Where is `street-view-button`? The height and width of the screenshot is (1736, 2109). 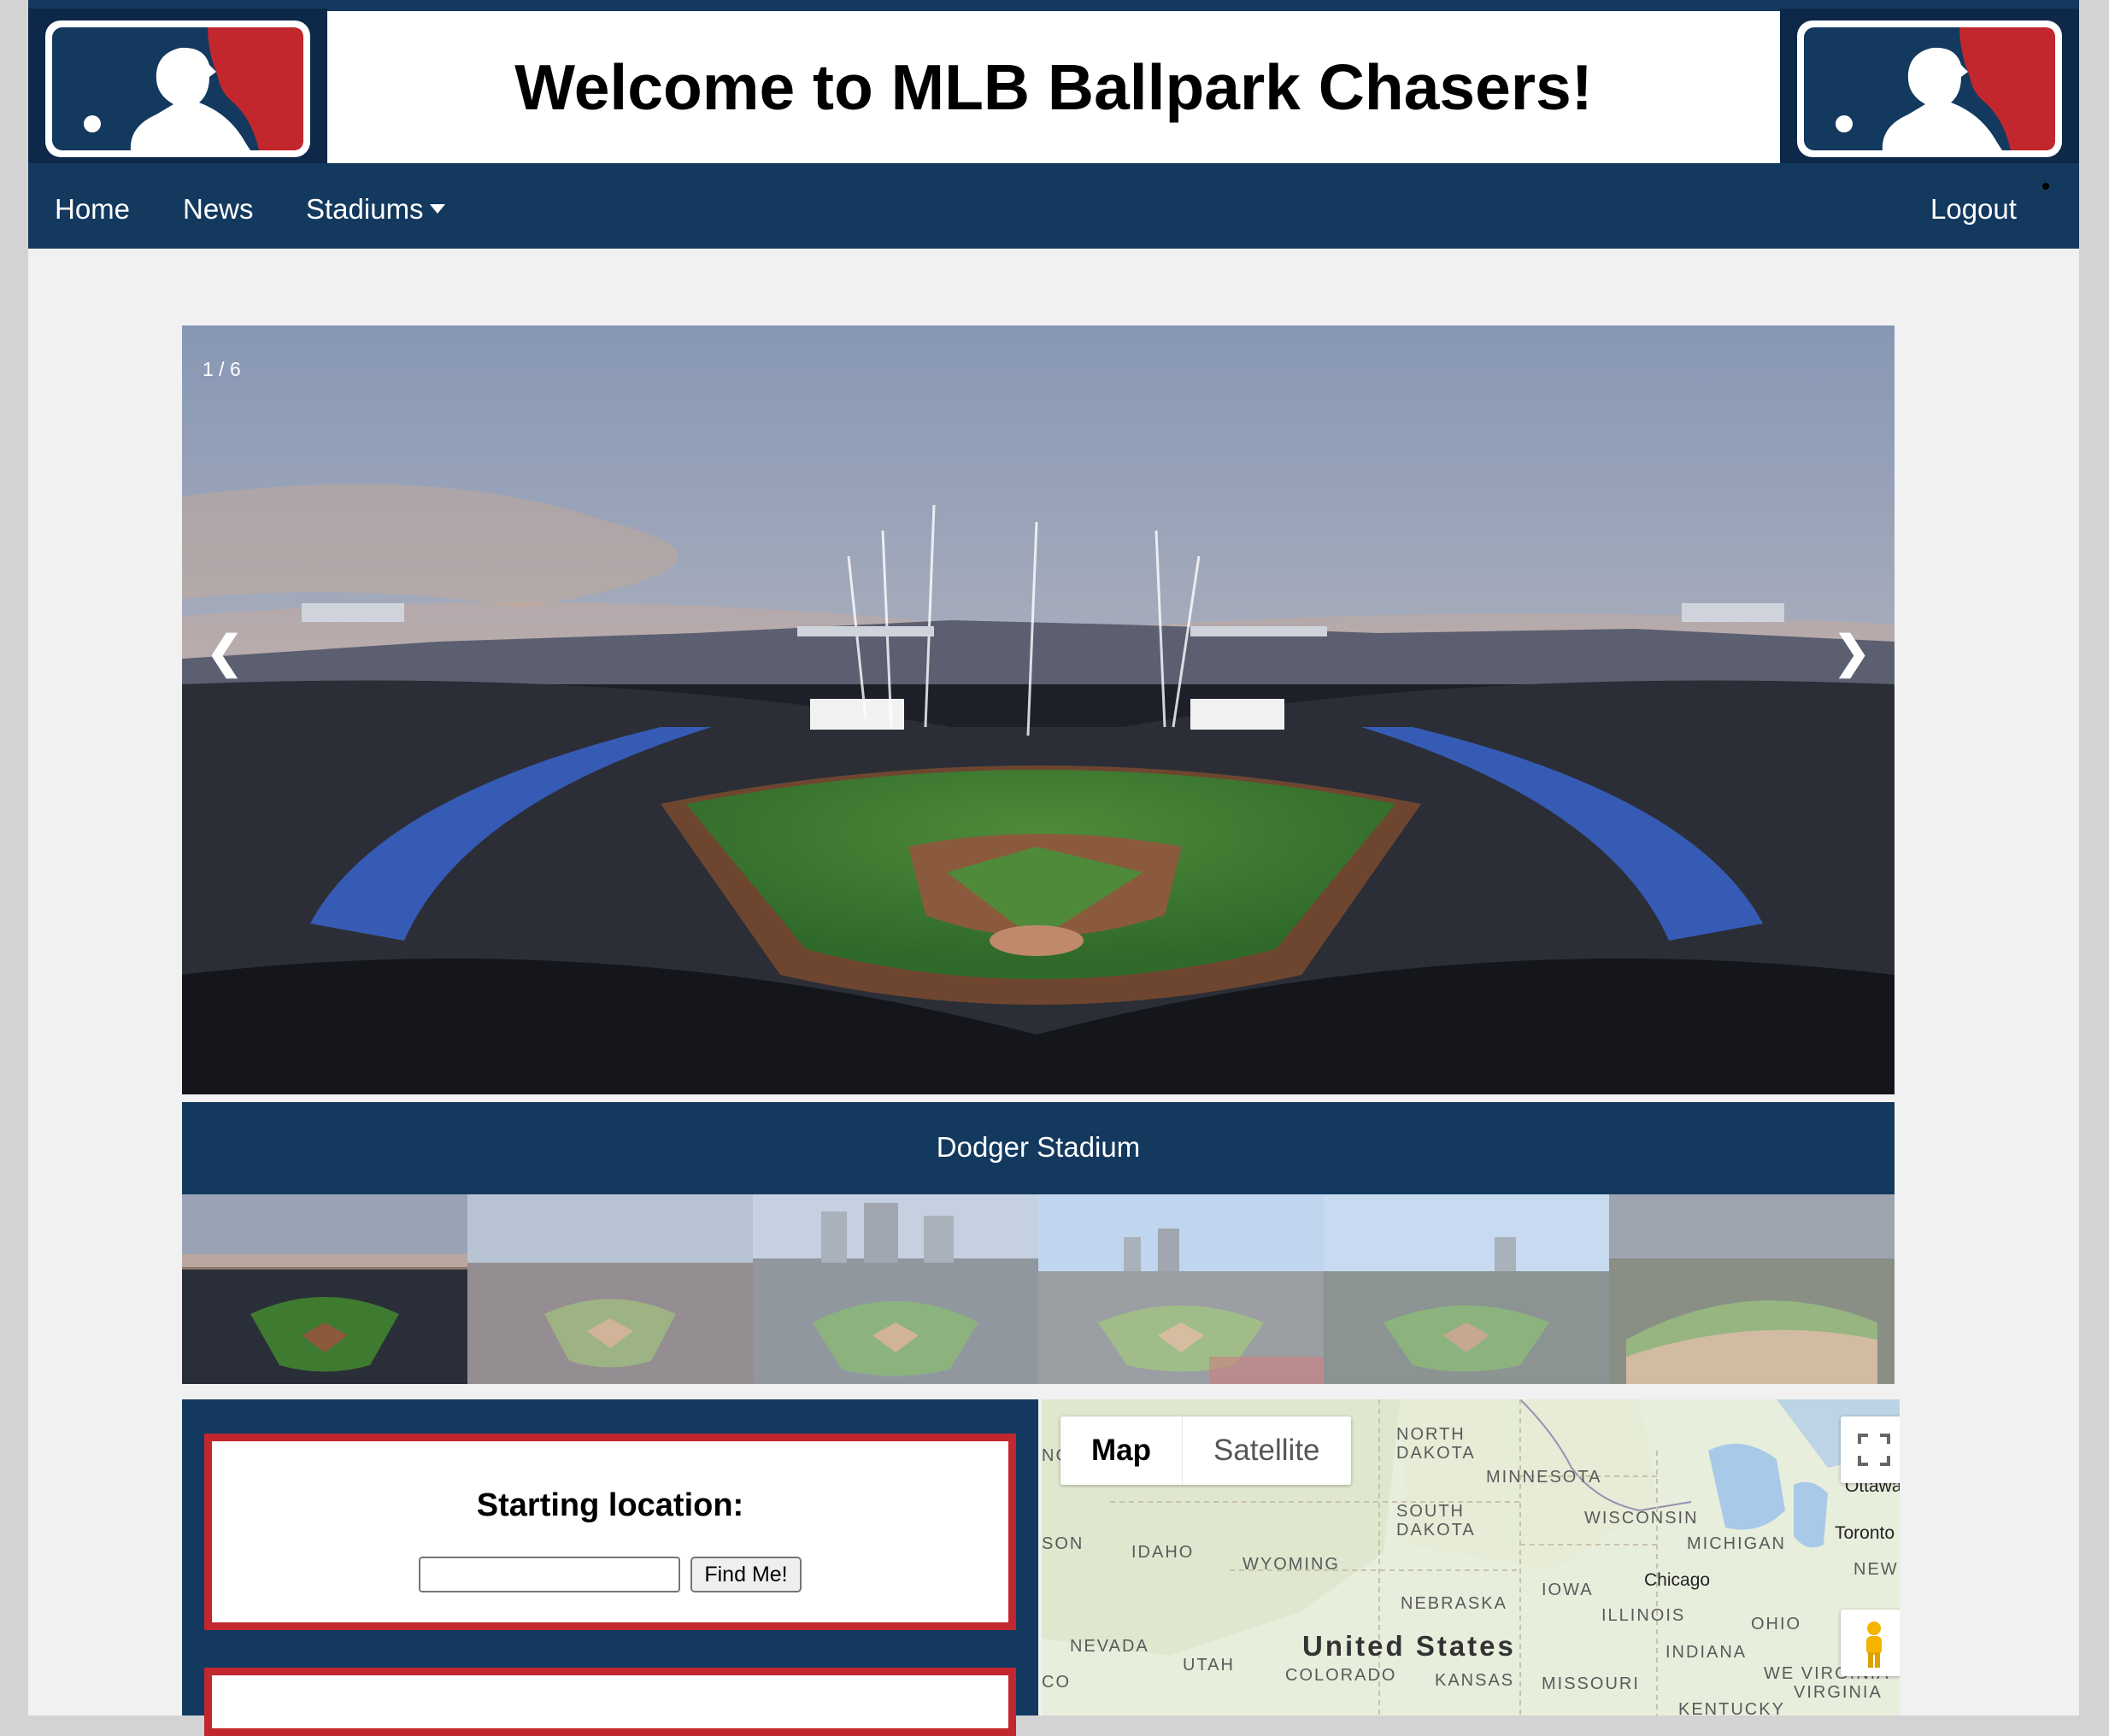
street-view-button is located at coordinates (1870, 1643).